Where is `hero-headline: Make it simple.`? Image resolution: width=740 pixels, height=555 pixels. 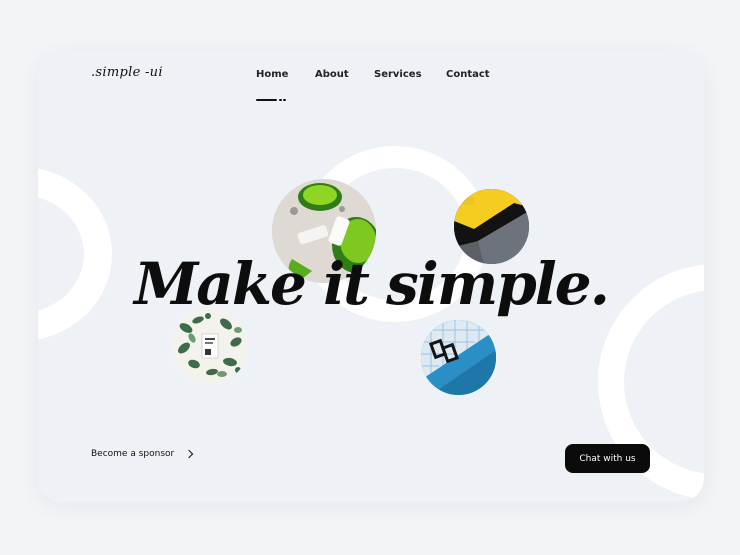 hero-headline: Make it simple. is located at coordinates (372, 284).